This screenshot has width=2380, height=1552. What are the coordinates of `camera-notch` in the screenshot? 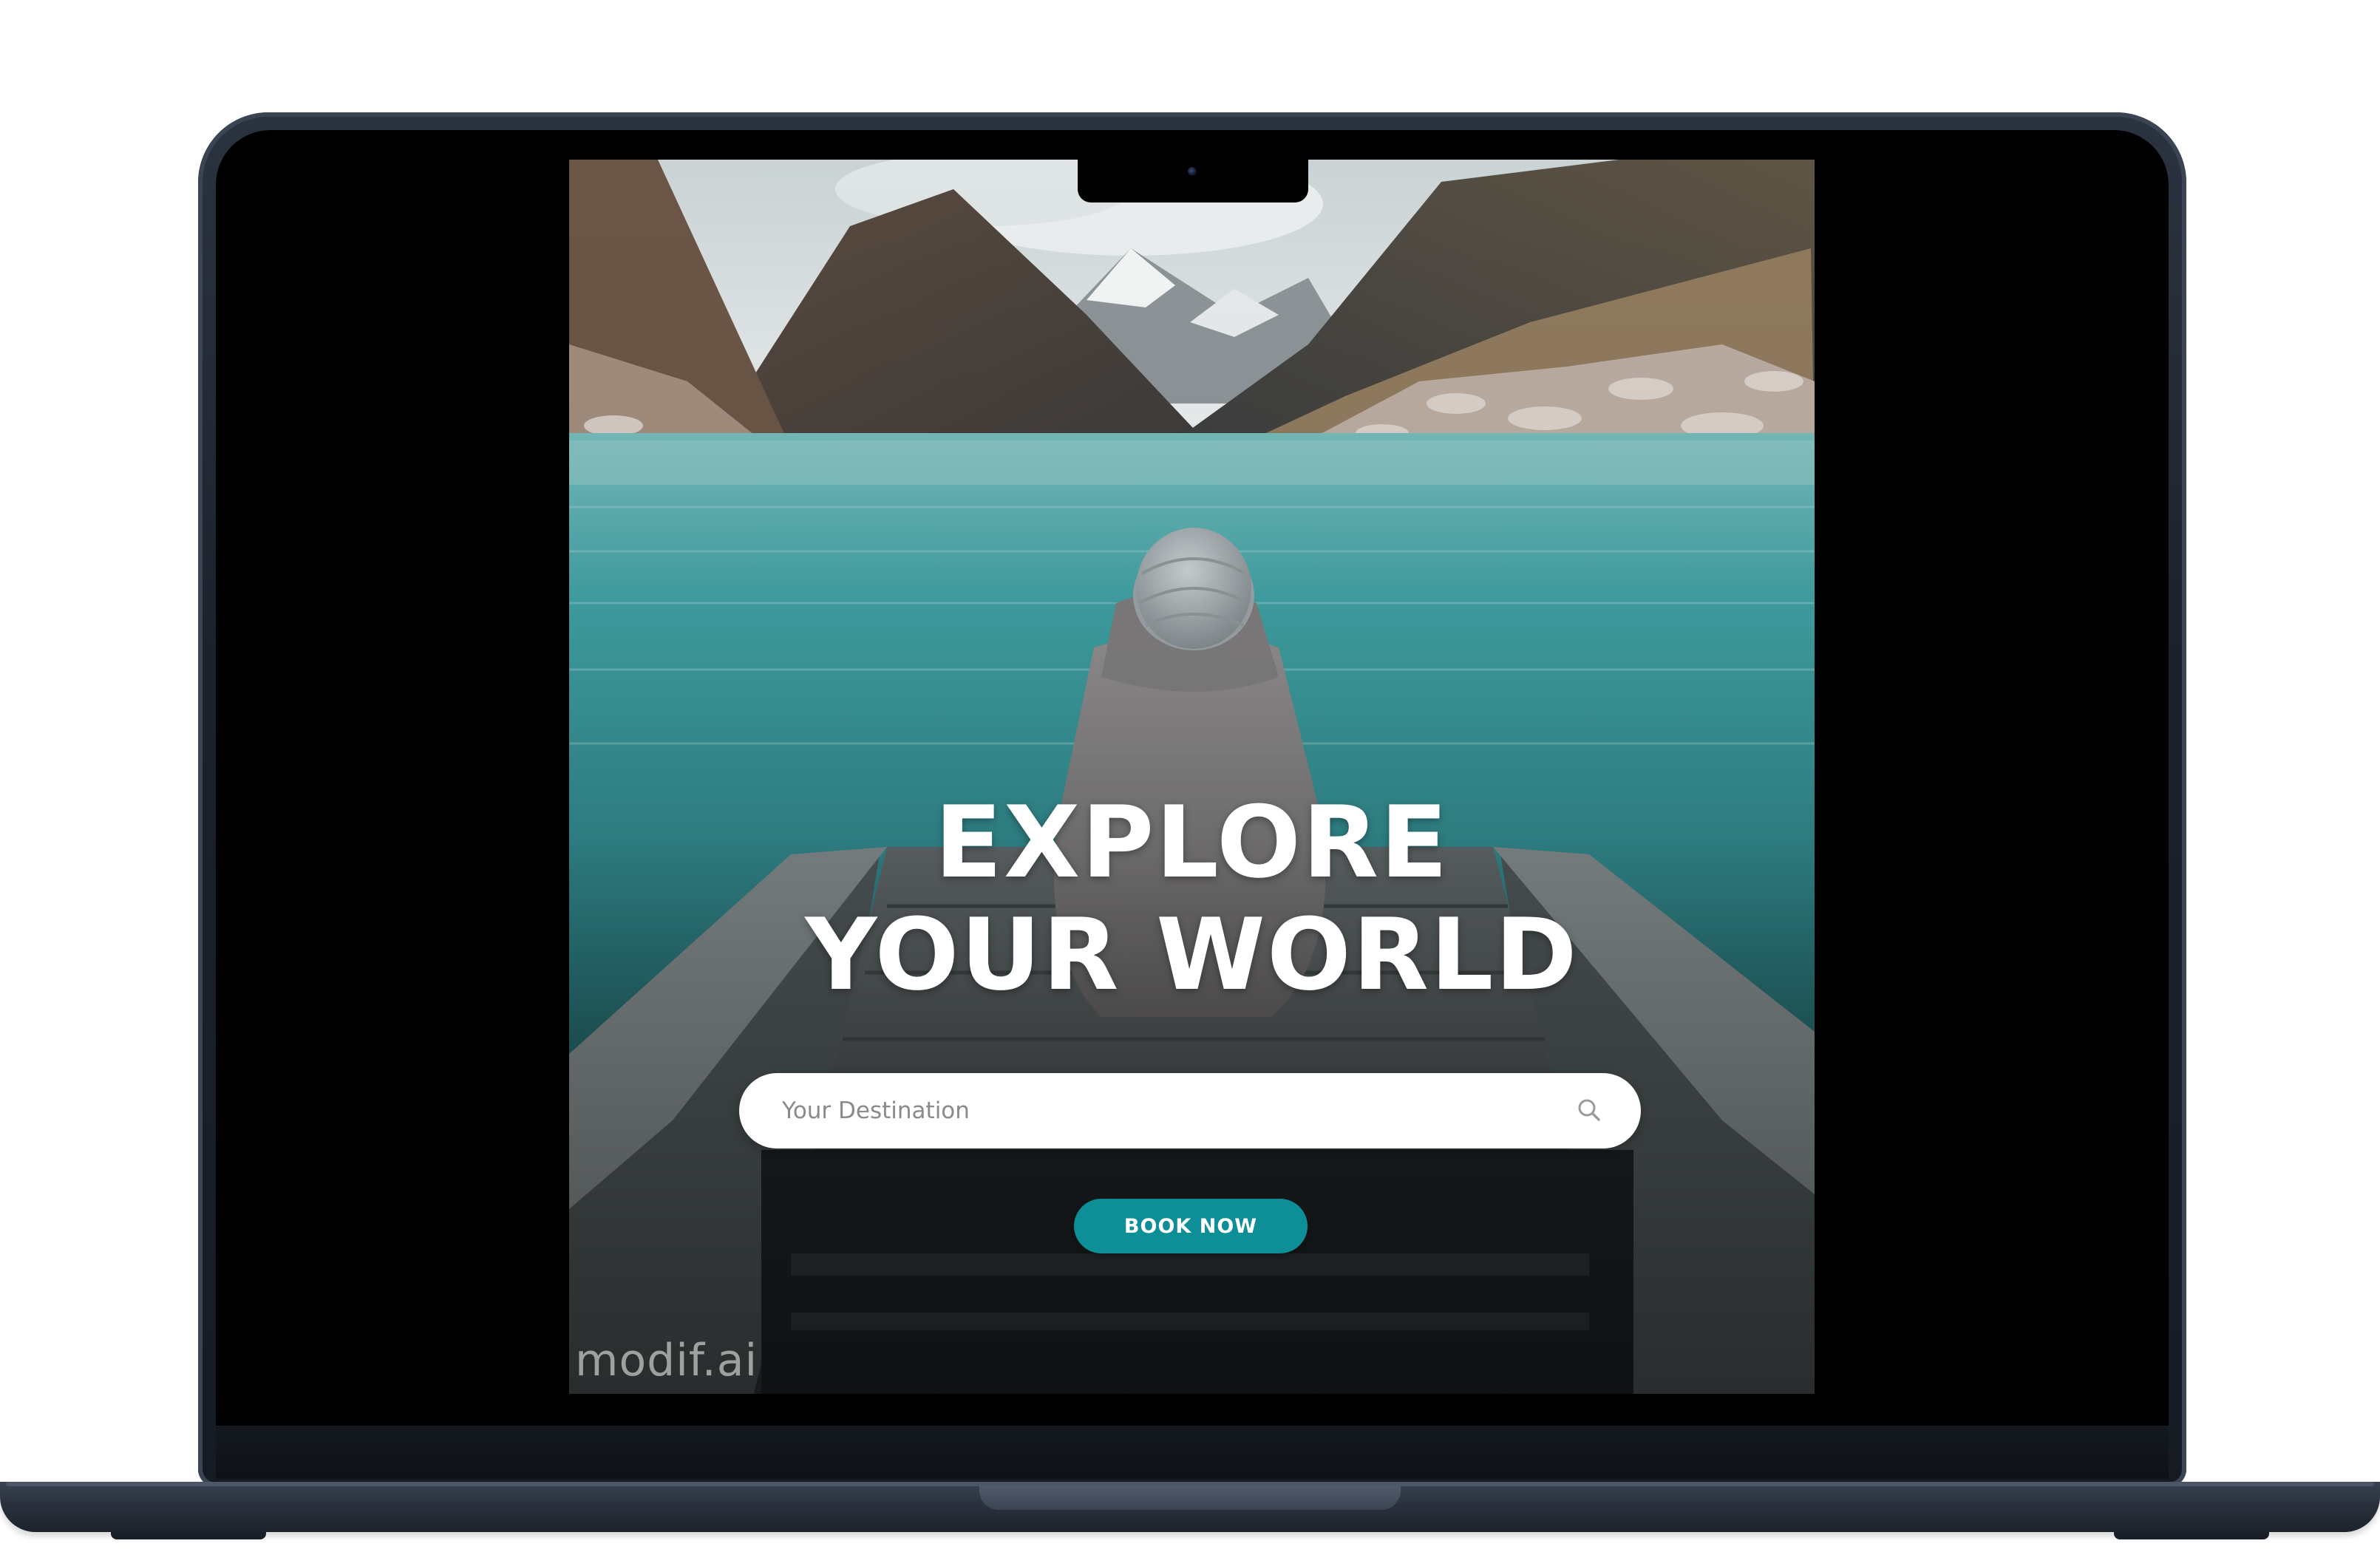 It's located at (1193, 181).